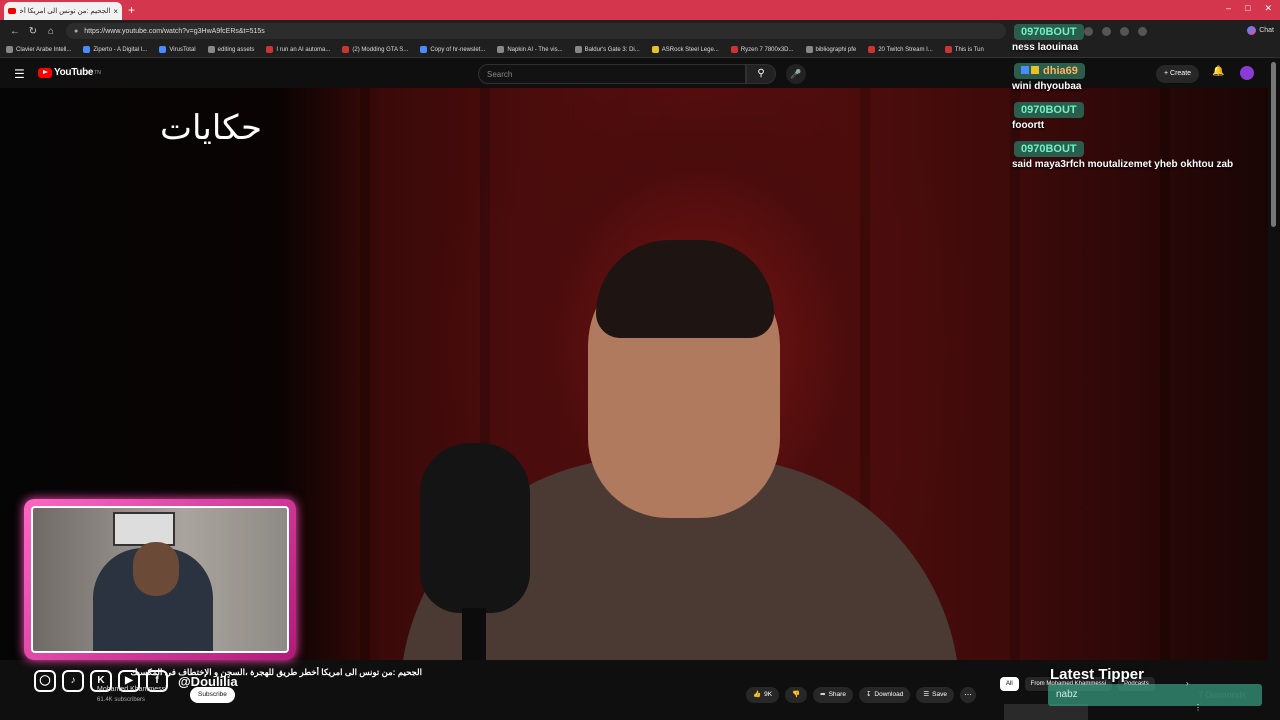 This screenshot has width=1280, height=720. I want to click on menu-icon: ☰, so click(19, 74).